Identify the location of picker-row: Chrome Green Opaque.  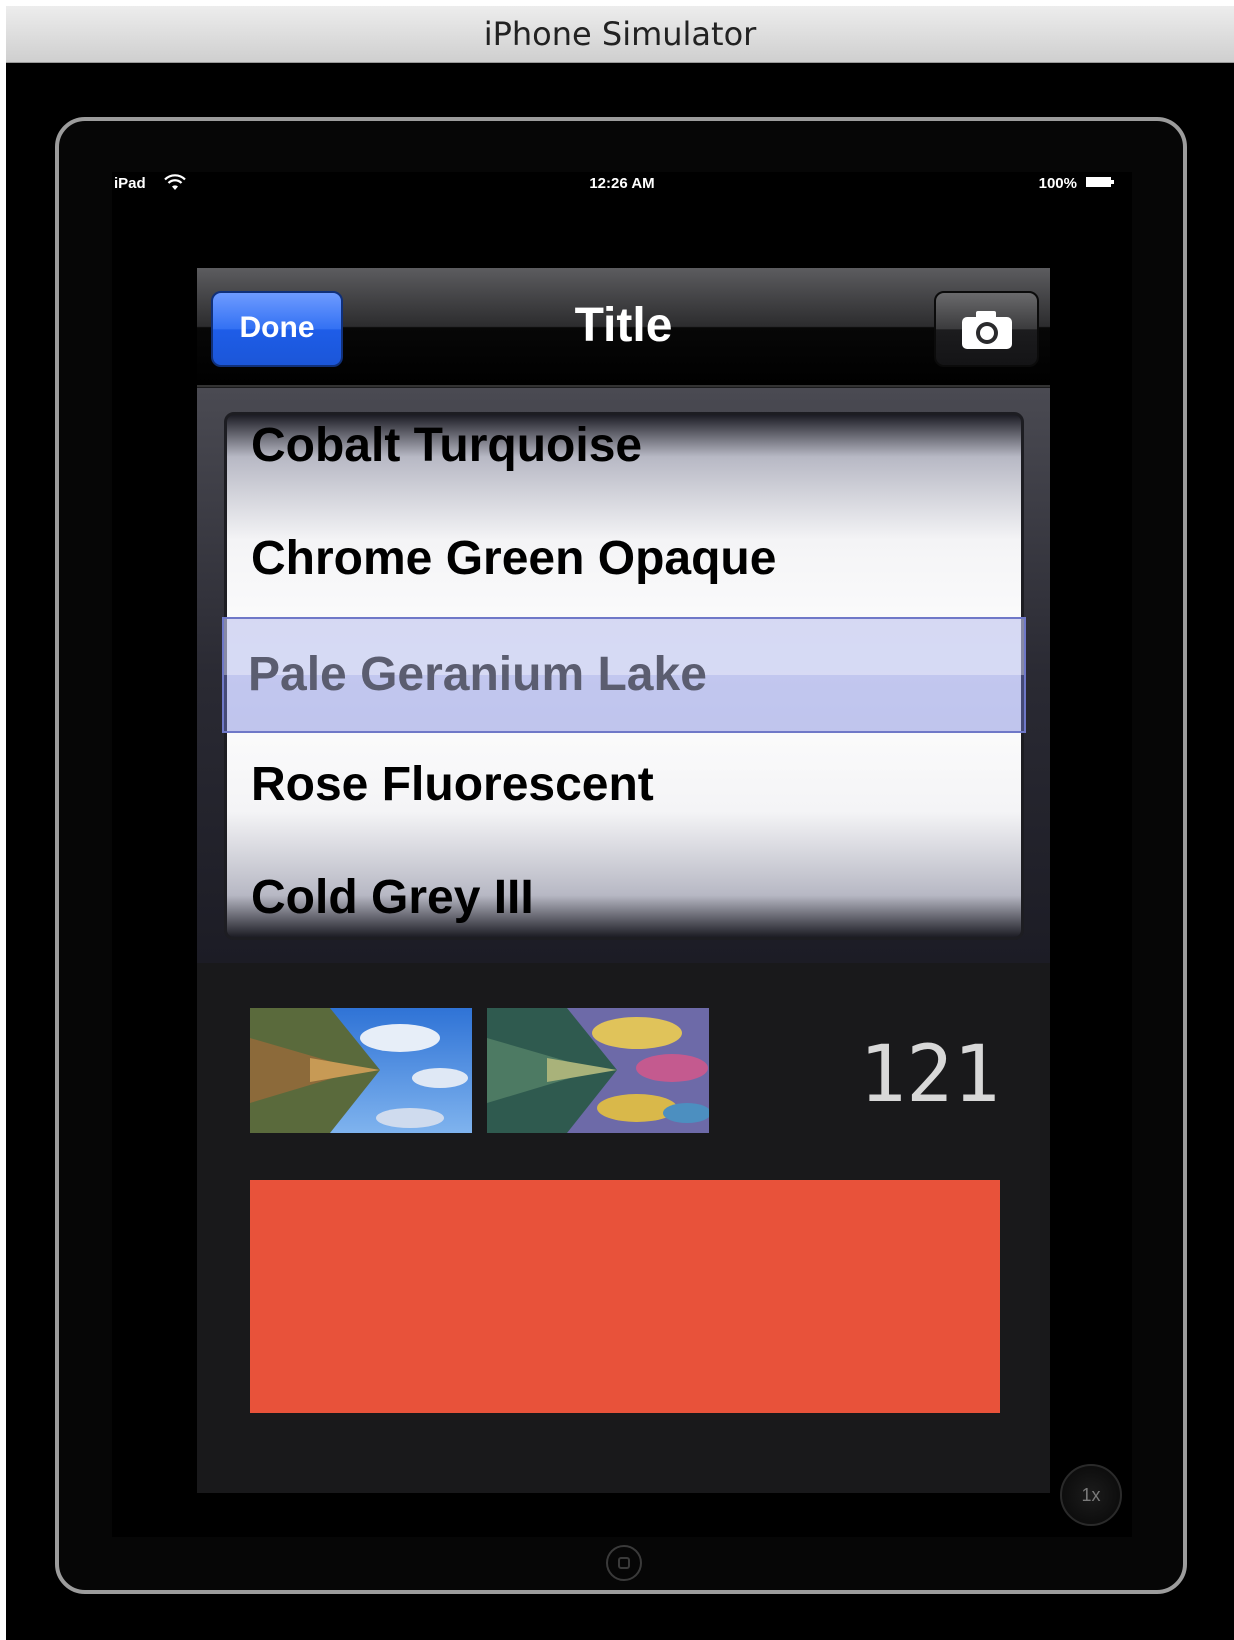
(513, 558).